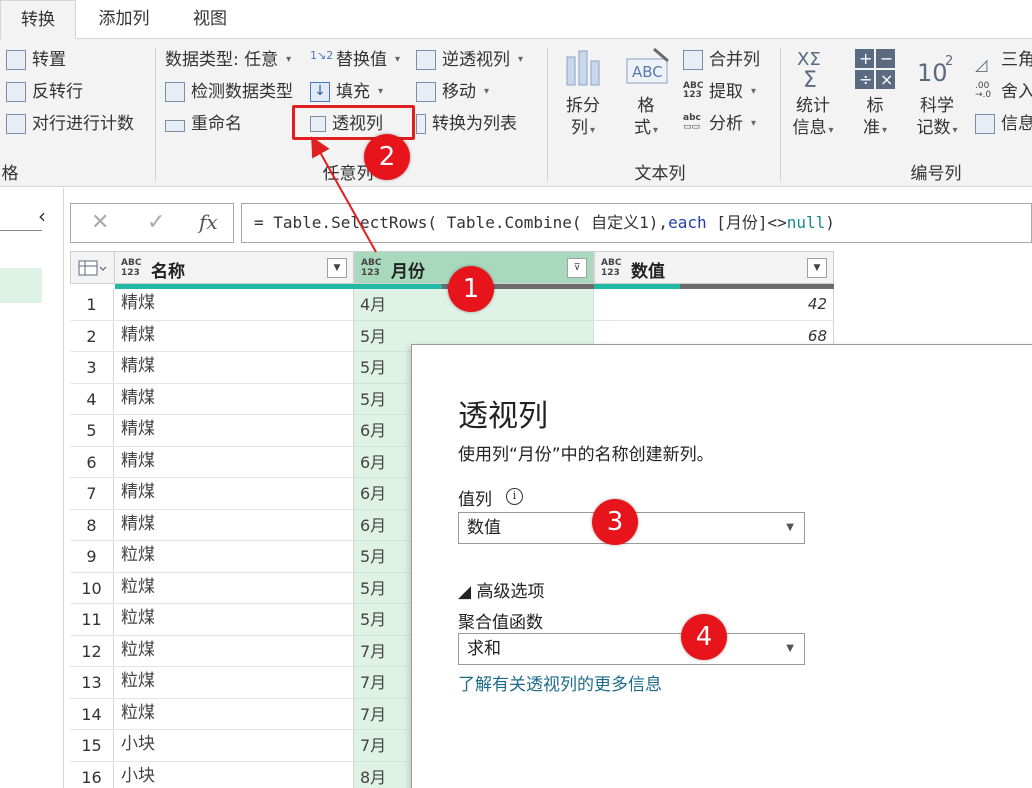  What do you see at coordinates (693, 60) in the screenshot?
I see `merge-columns-icon` at bounding box center [693, 60].